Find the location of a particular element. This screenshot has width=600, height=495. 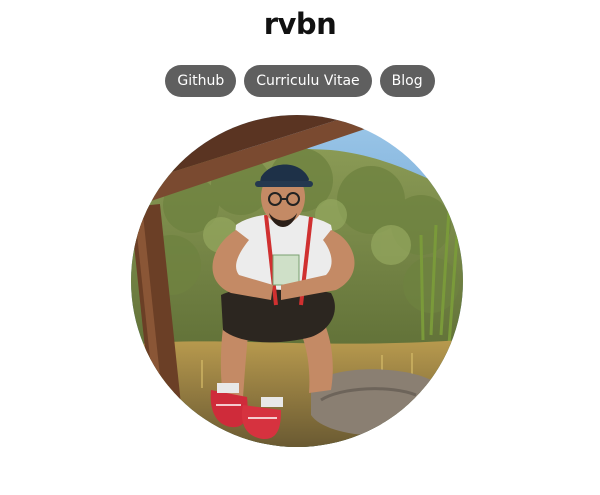

github-link: Github is located at coordinates (201, 81).